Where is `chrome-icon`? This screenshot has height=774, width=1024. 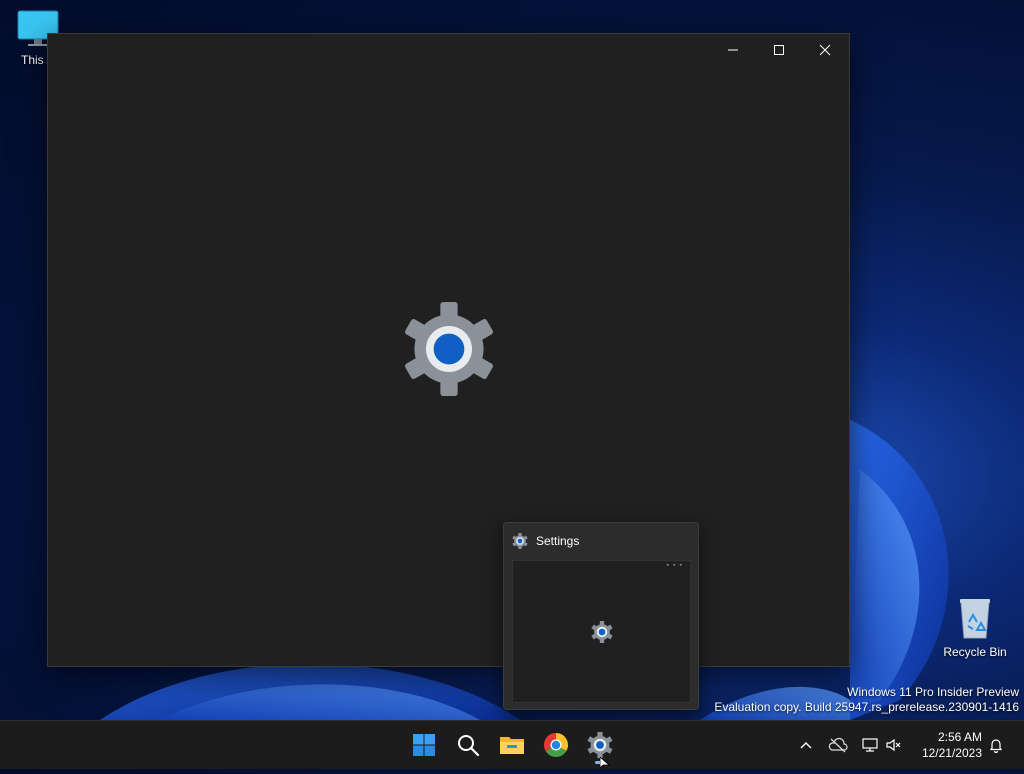 chrome-icon is located at coordinates (556, 745).